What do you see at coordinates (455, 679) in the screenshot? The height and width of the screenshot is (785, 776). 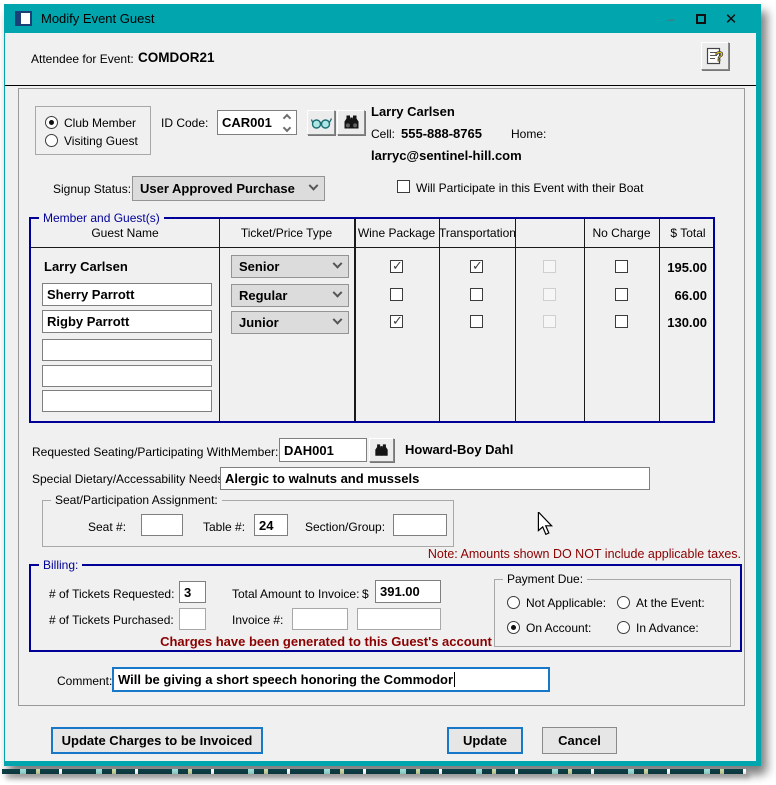 I see `text-caret` at bounding box center [455, 679].